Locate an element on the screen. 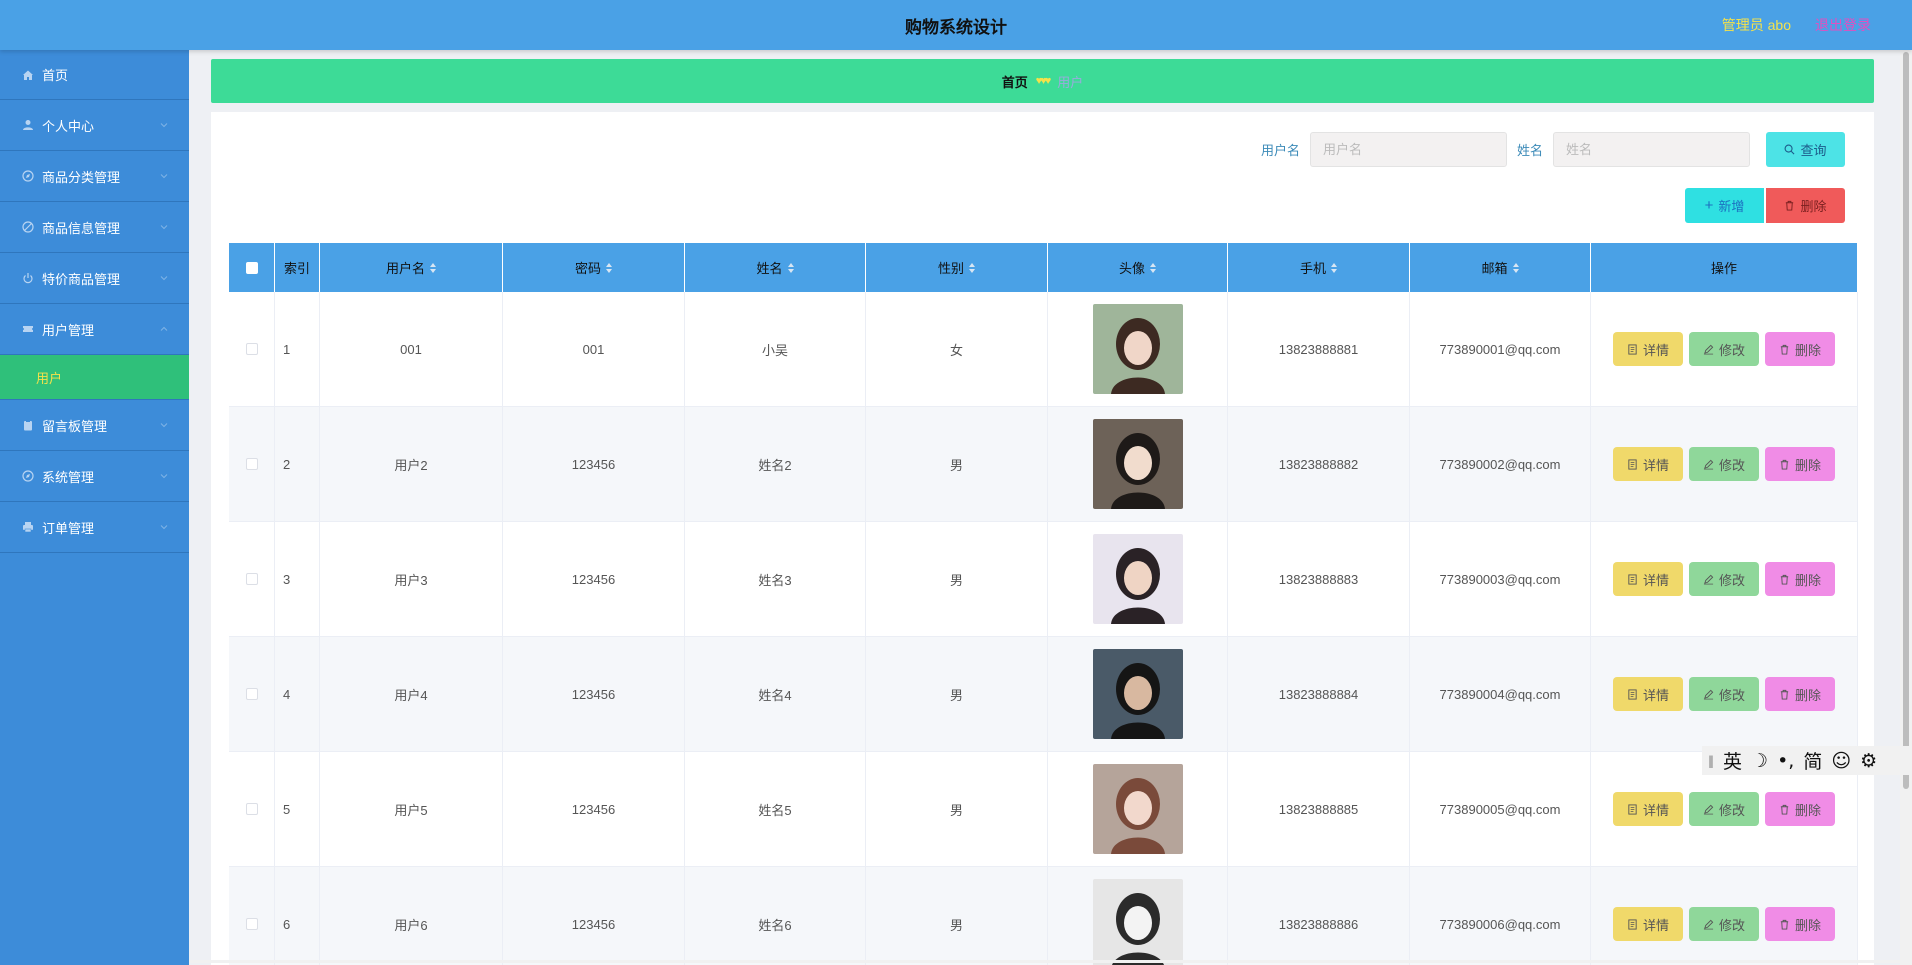  ime-lang-toggle: 英 is located at coordinates (1732, 760).